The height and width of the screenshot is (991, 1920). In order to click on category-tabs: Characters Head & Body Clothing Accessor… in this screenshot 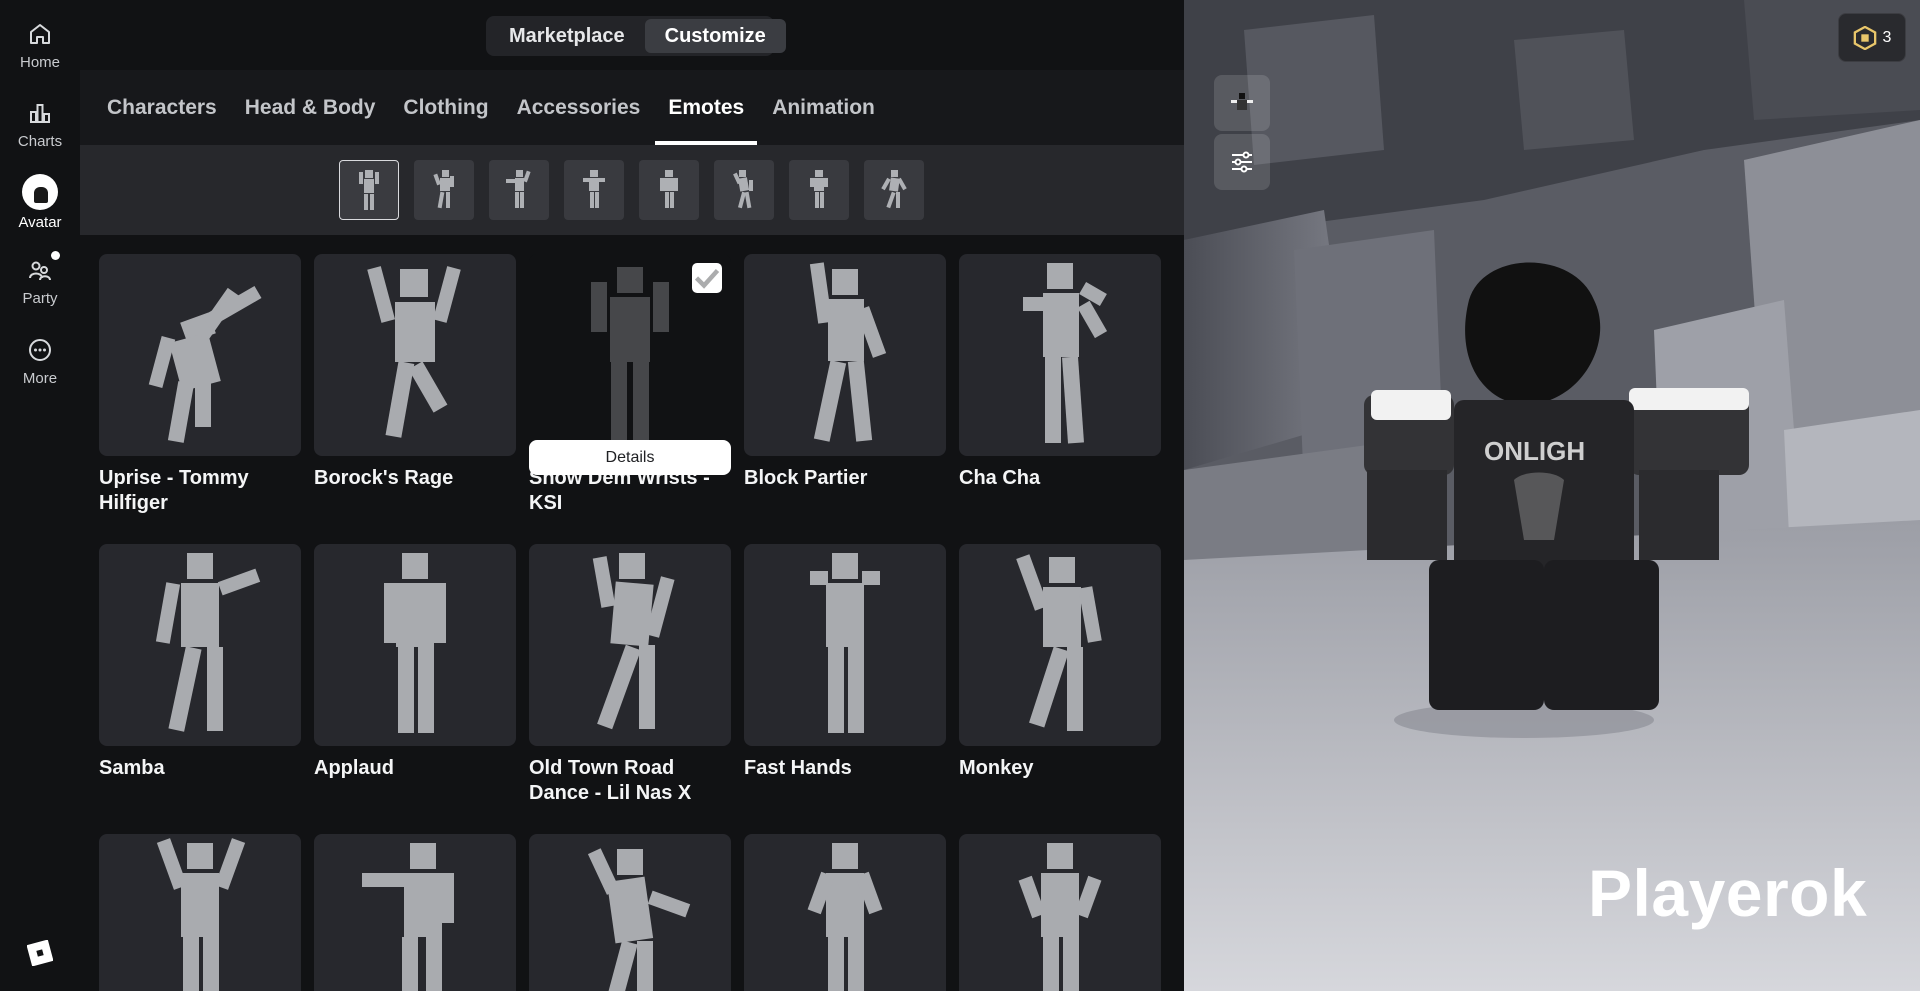, I will do `click(632, 107)`.